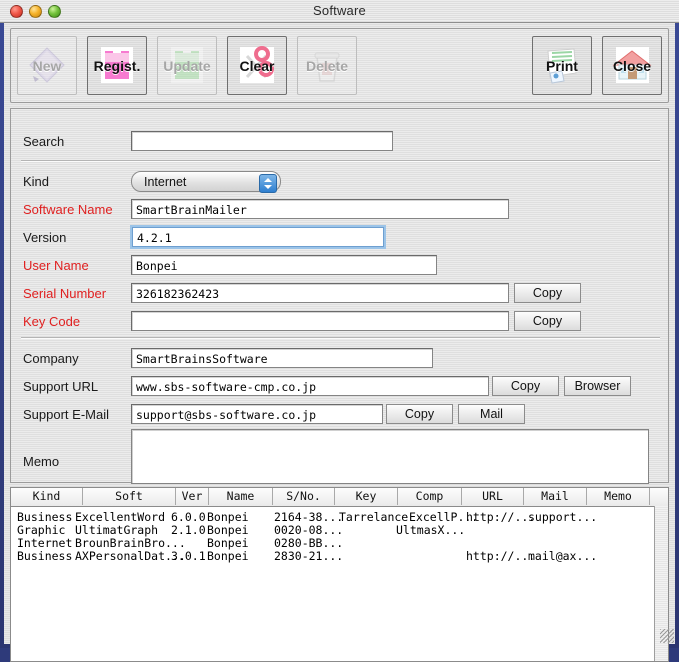  Describe the element at coordinates (597, 386) in the screenshot. I see `support-url-browser-button: Browser` at that location.